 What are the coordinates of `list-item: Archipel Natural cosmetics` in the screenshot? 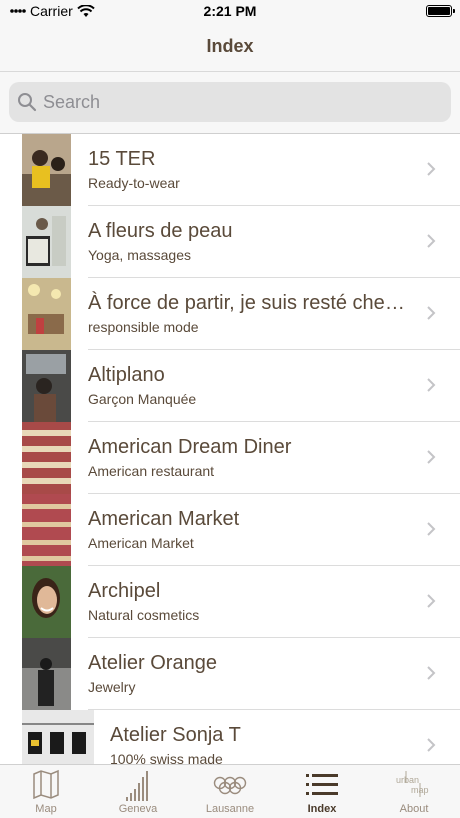 It's located at (230, 602).